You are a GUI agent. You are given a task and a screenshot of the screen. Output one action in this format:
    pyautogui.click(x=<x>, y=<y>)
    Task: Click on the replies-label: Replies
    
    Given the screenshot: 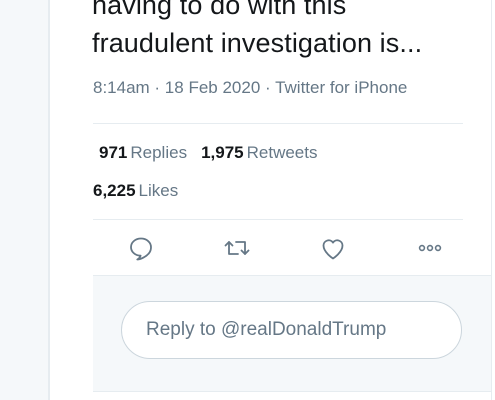 What is the action you would take?
    pyautogui.click(x=159, y=152)
    